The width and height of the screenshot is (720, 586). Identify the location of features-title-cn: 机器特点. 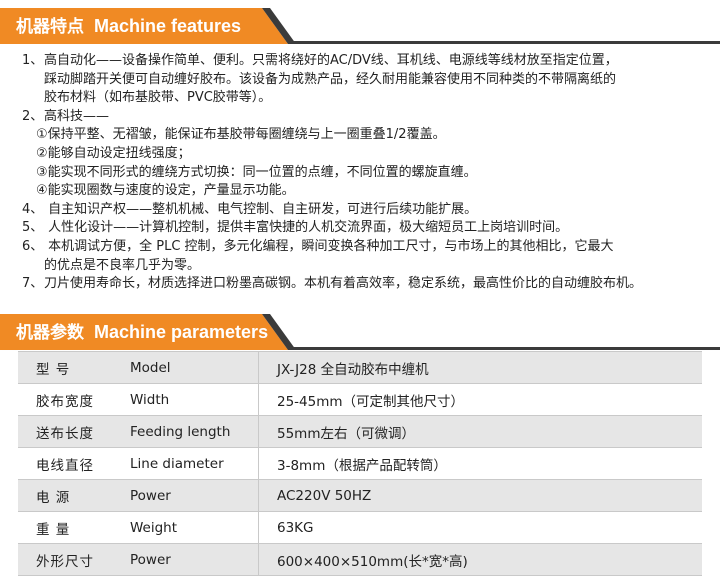
(50, 27).